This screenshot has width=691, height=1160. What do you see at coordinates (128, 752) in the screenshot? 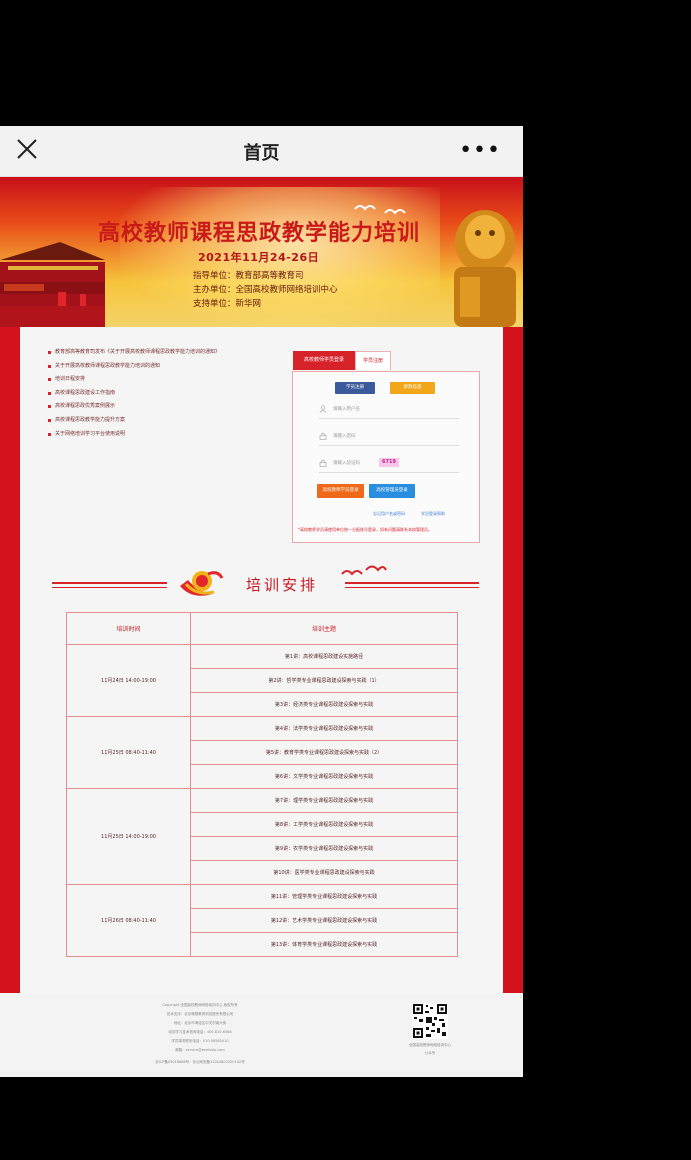
I see `session-time: 11月25日 08:40-11:40` at bounding box center [128, 752].